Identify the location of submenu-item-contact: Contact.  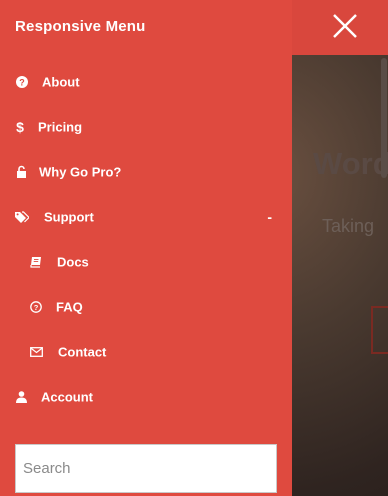
(146, 351).